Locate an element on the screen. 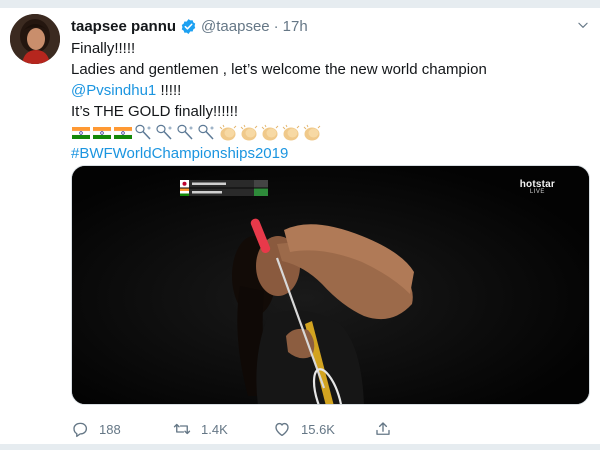  top-divider is located at coordinates (300, 4).